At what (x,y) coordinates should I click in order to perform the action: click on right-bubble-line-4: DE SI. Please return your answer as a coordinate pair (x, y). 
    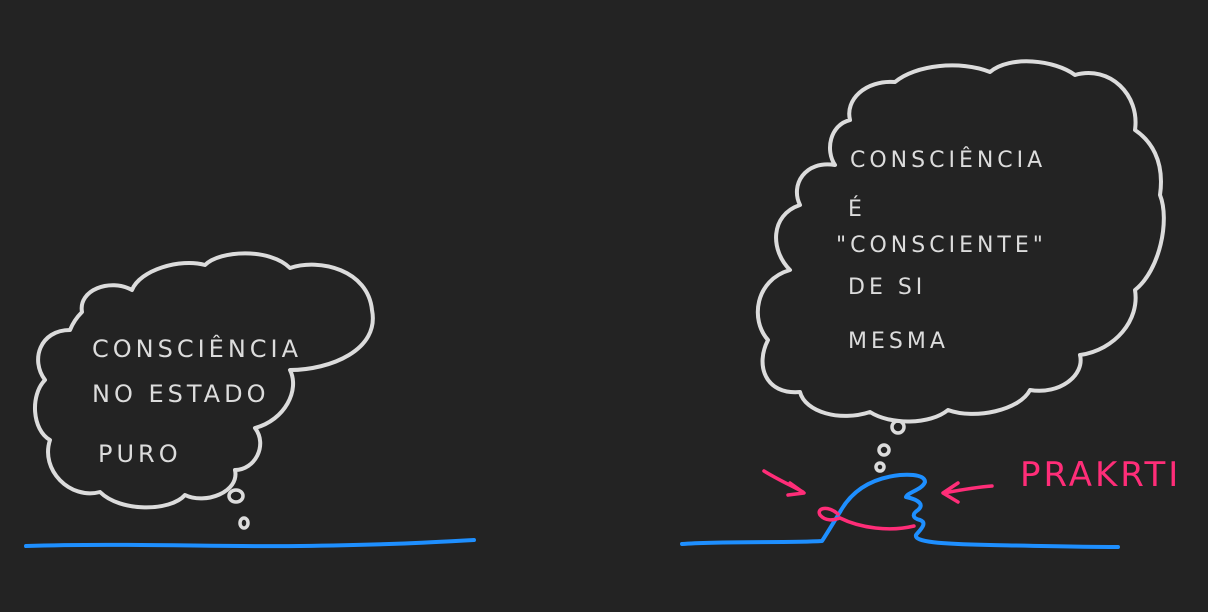
    Looking at the image, I should click on (887, 287).